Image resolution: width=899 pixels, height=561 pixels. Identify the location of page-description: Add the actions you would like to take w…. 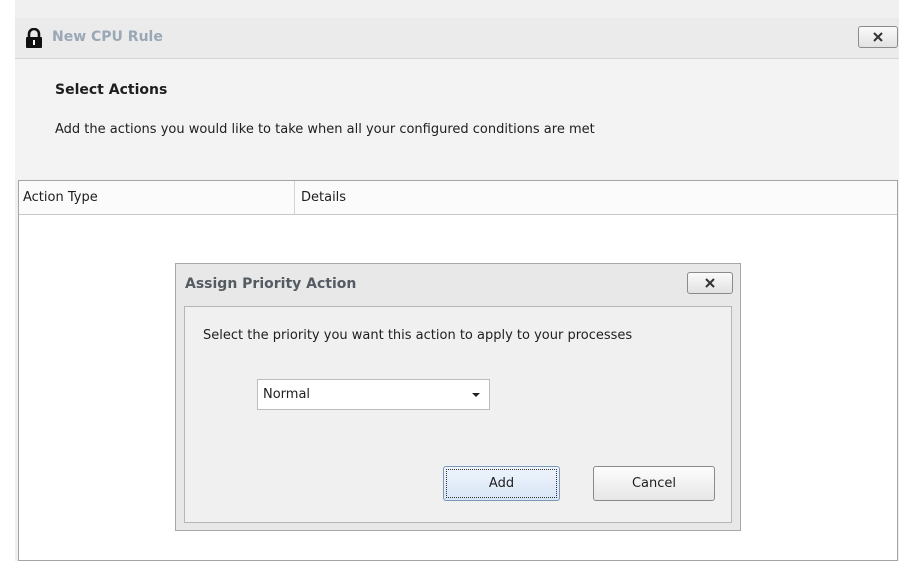
(325, 129).